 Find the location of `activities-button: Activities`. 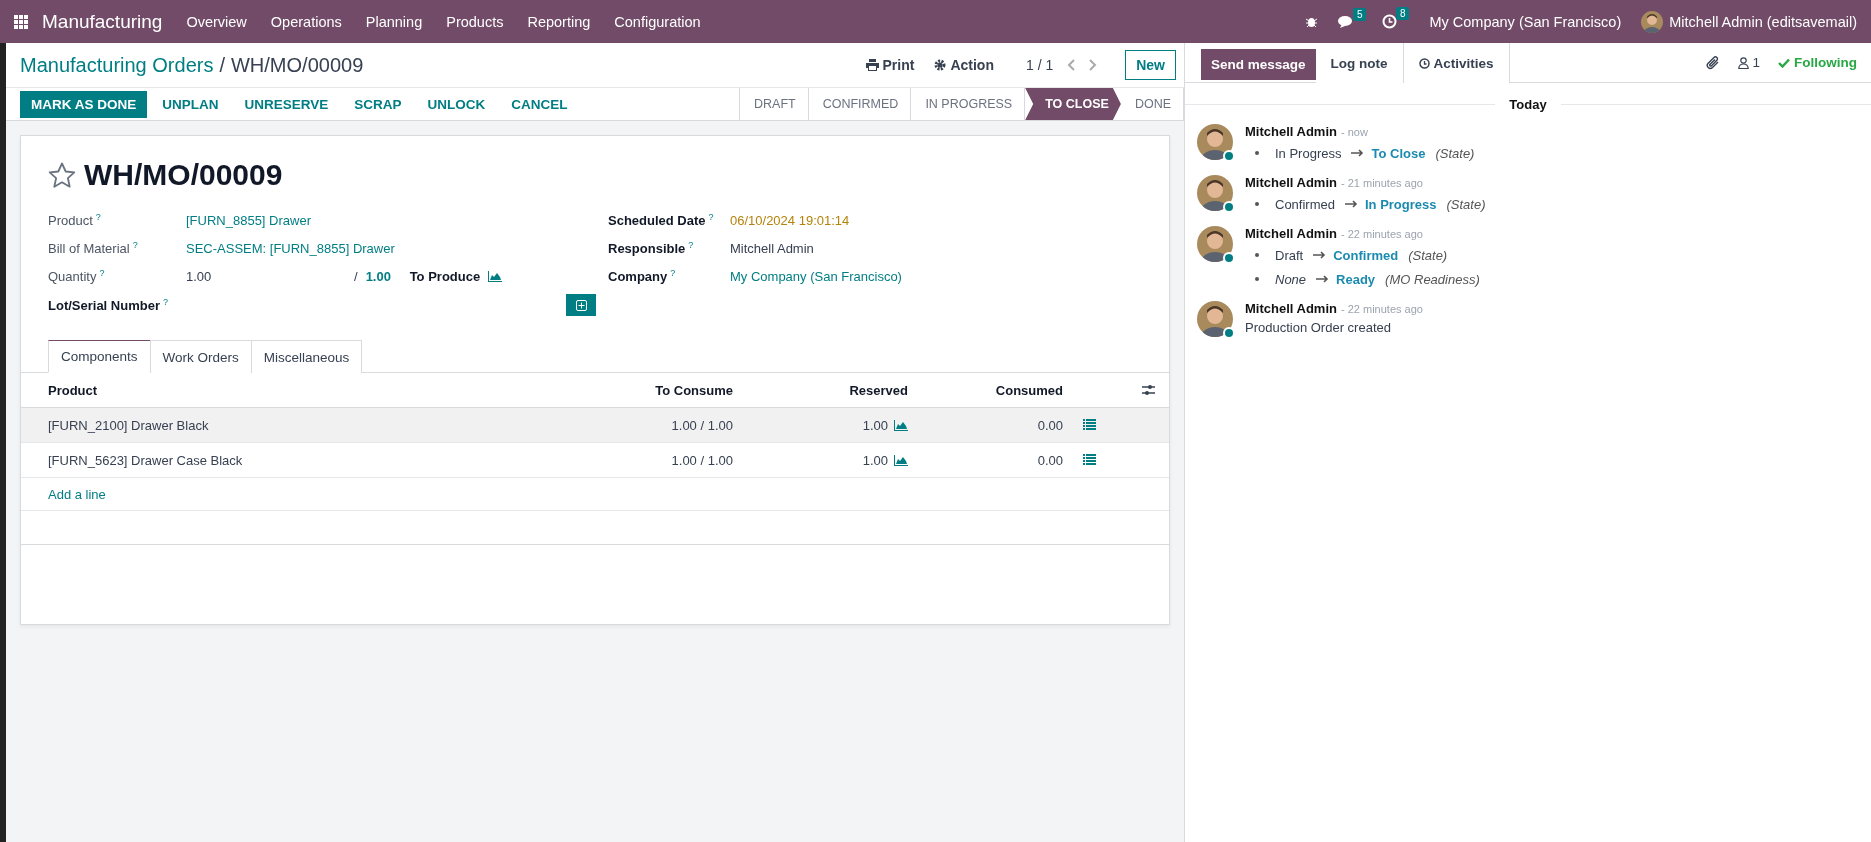

activities-button: Activities is located at coordinates (1456, 63).